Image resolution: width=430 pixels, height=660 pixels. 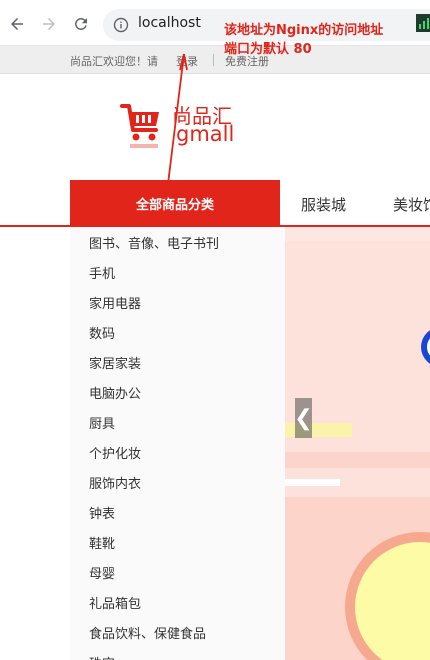 What do you see at coordinates (102, 272) in the screenshot?
I see `category-item-phones: 手机` at bounding box center [102, 272].